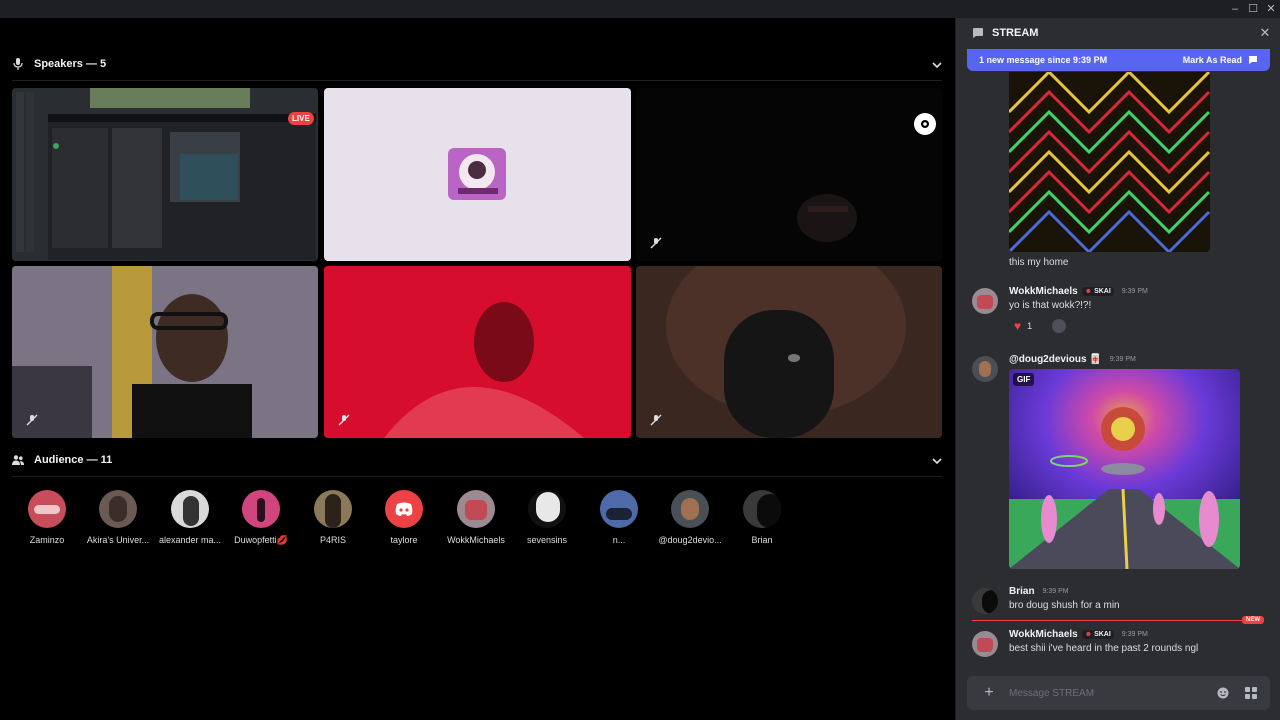 Image resolution: width=1280 pixels, height=720 pixels. I want to click on gif-attachment: GIF, so click(1124, 469).